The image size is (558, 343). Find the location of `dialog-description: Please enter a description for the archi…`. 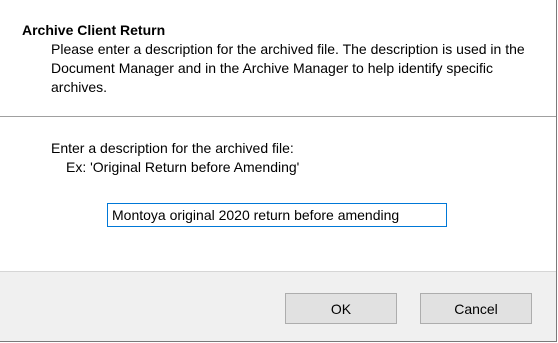

dialog-description: Please enter a description for the archi… is located at coordinates (288, 68).